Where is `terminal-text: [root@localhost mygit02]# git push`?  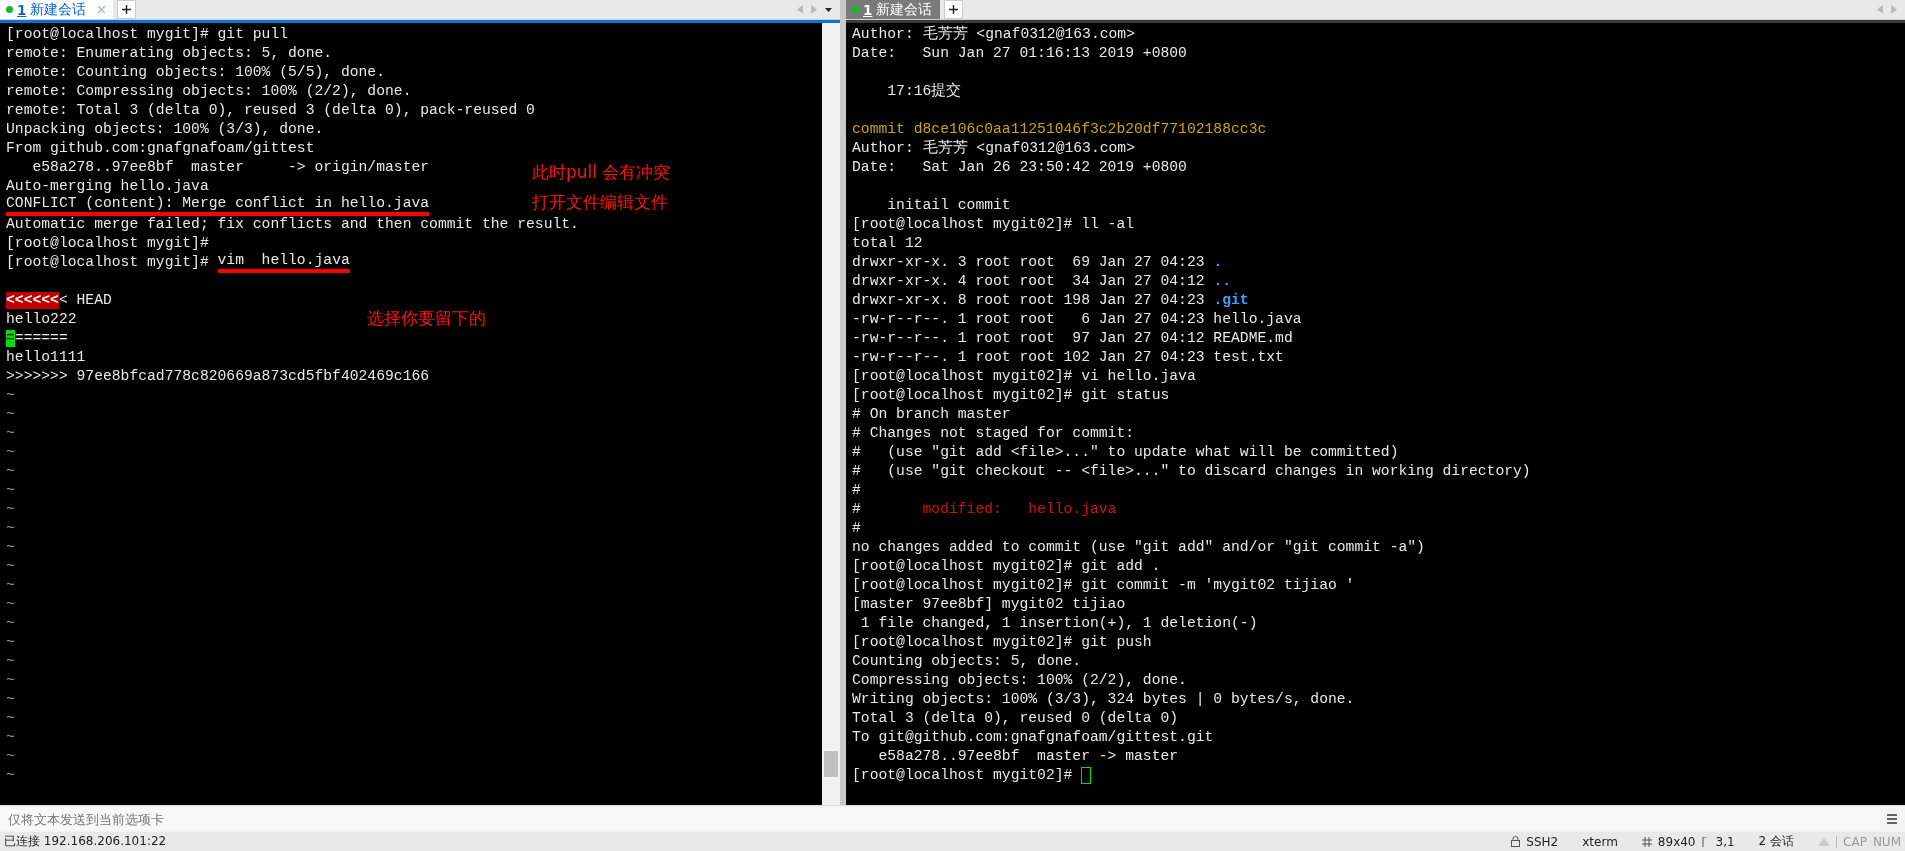 terminal-text: [root@localhost mygit02]# git push is located at coordinates (1002, 642).